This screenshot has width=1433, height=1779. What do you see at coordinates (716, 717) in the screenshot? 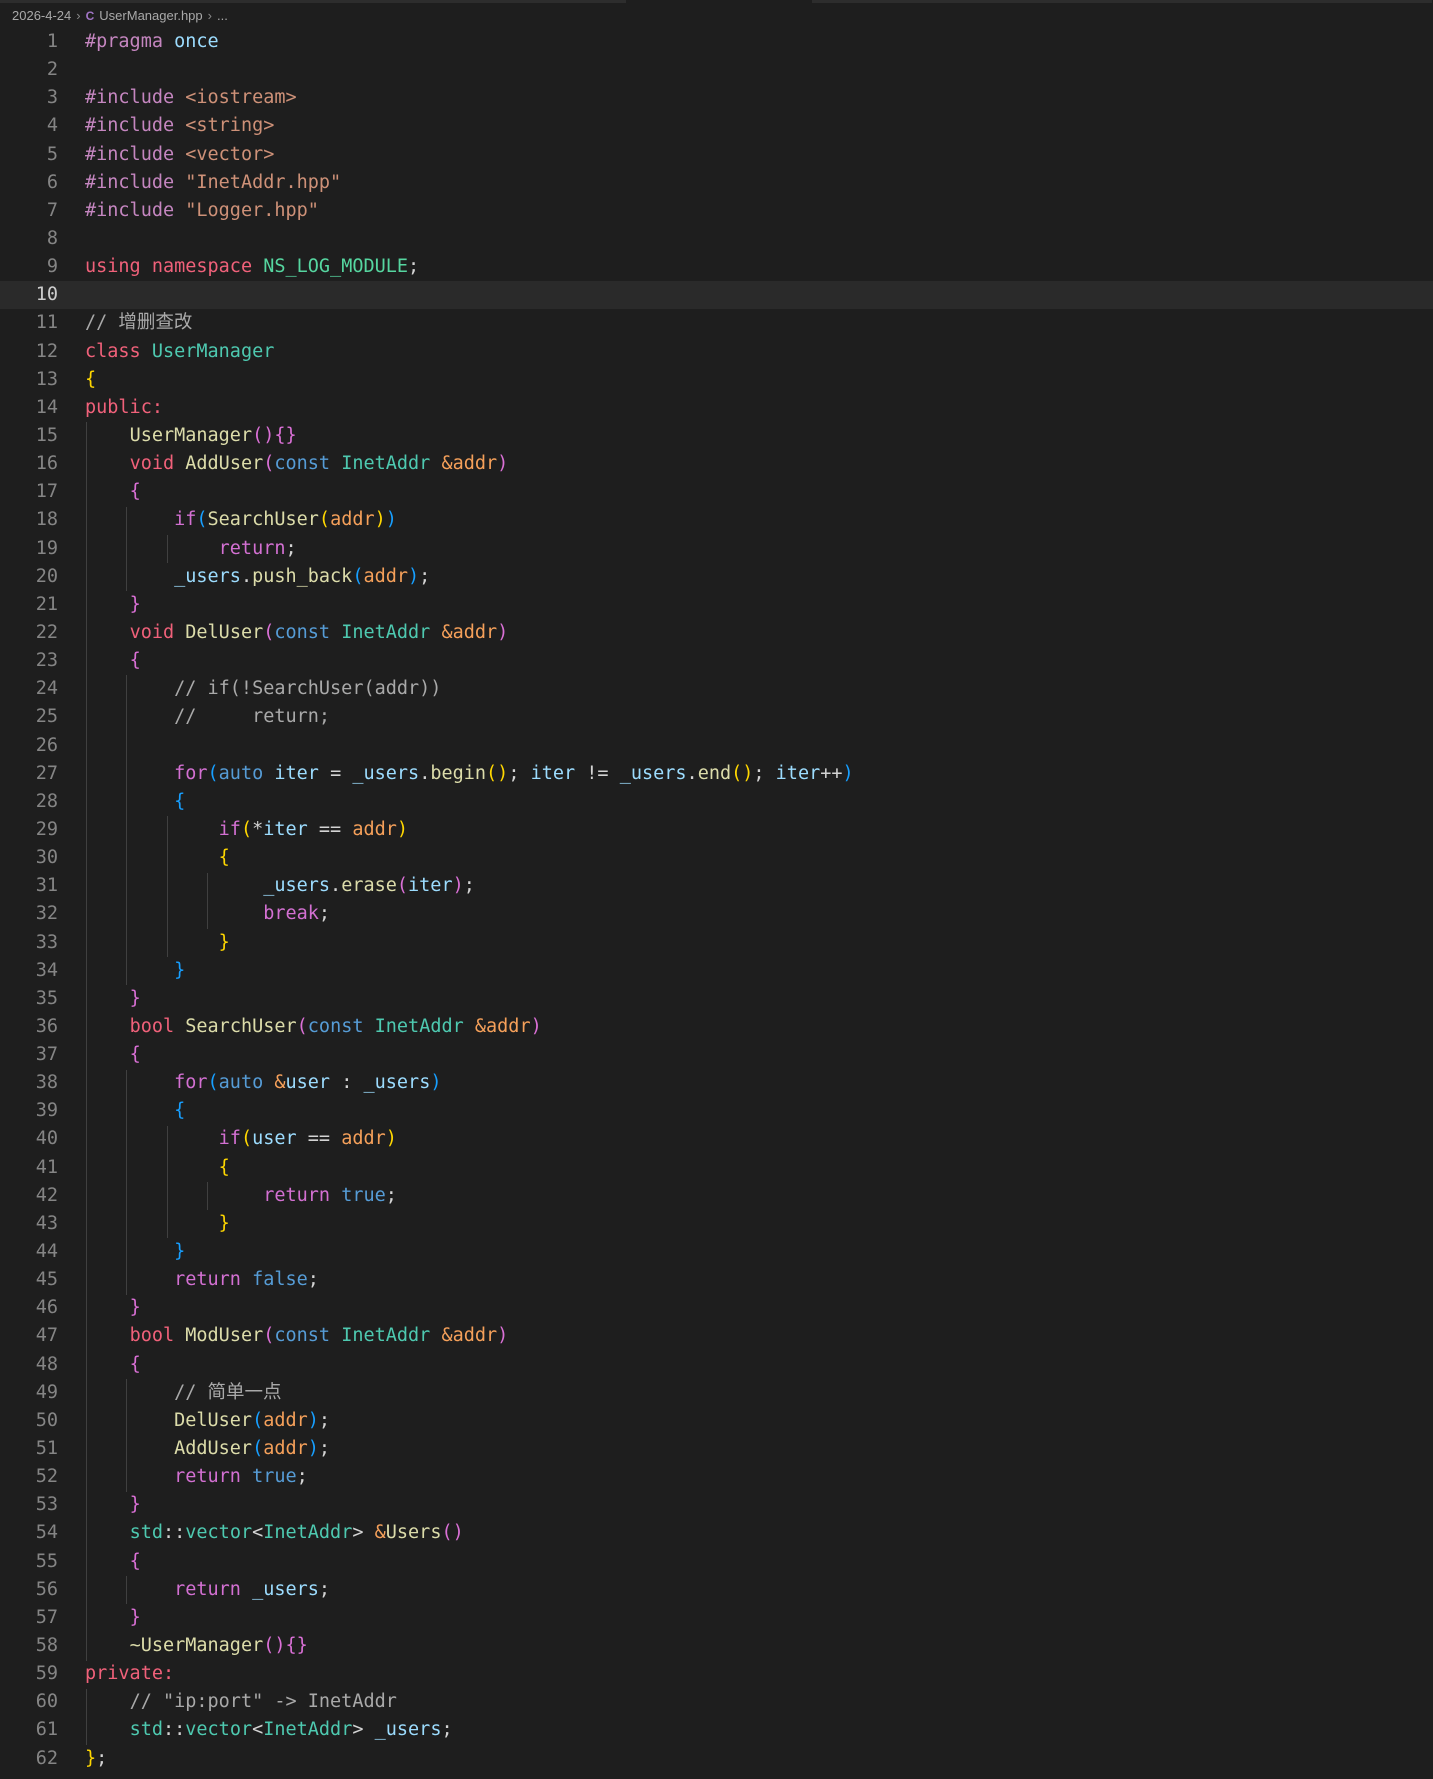
I see `code-line: 25 // return;` at bounding box center [716, 717].